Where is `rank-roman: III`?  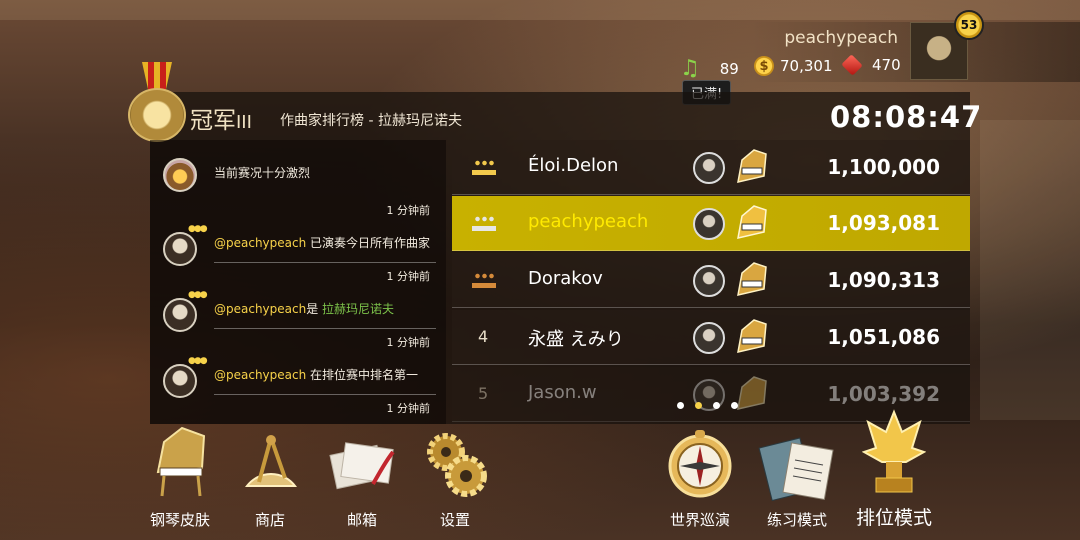
rank-roman: III is located at coordinates (244, 122).